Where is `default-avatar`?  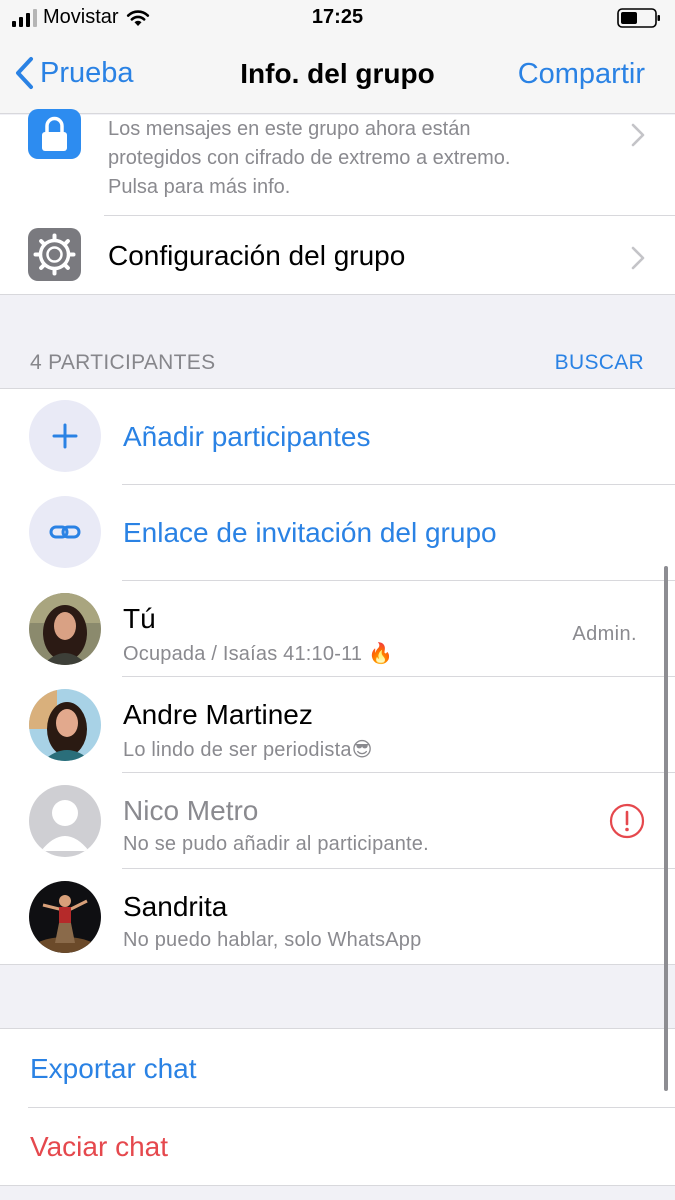
default-avatar is located at coordinates (65, 821).